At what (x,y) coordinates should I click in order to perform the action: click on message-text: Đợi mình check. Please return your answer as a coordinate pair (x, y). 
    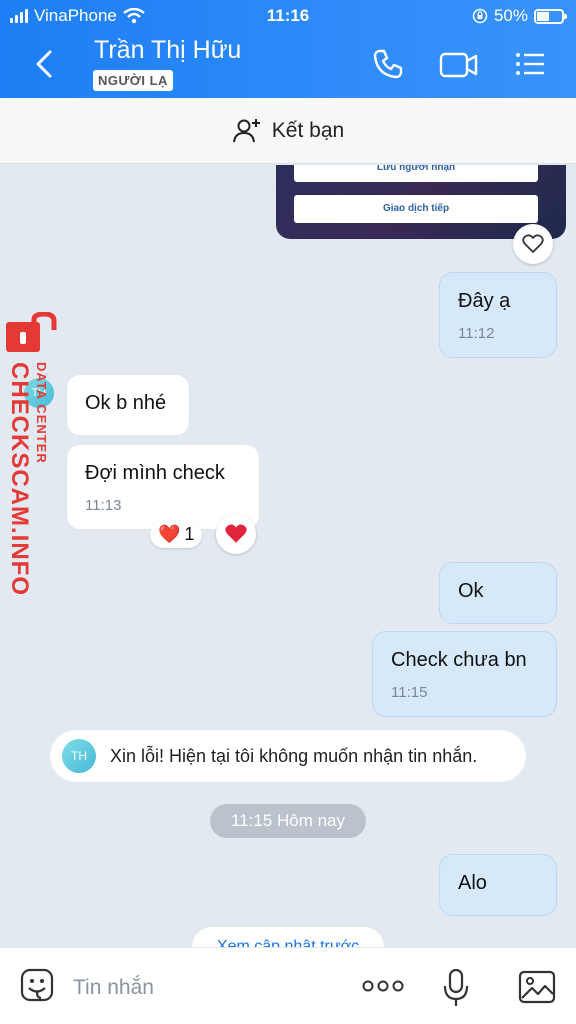
    Looking at the image, I should click on (155, 473).